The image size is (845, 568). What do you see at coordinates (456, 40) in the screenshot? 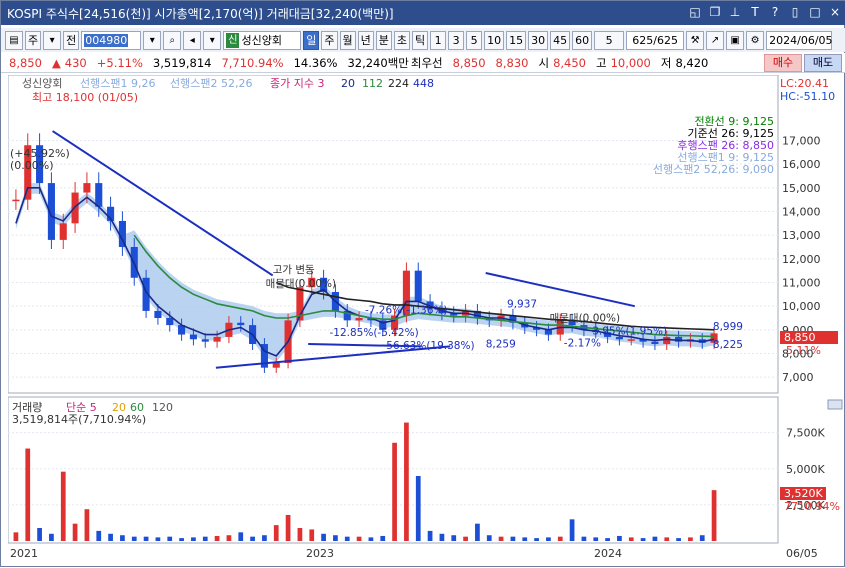
I see `minute-3-button: 3` at bounding box center [456, 40].